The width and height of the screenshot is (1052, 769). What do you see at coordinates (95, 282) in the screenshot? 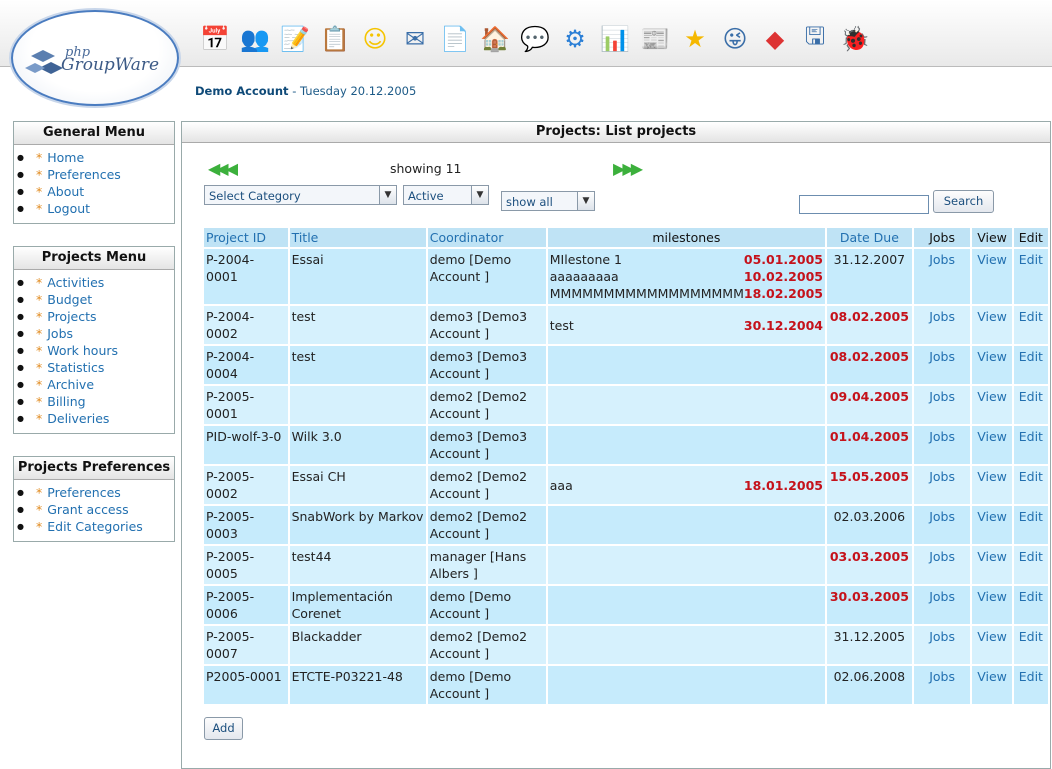
I see `projects-menu-item-activities: * Activities` at bounding box center [95, 282].